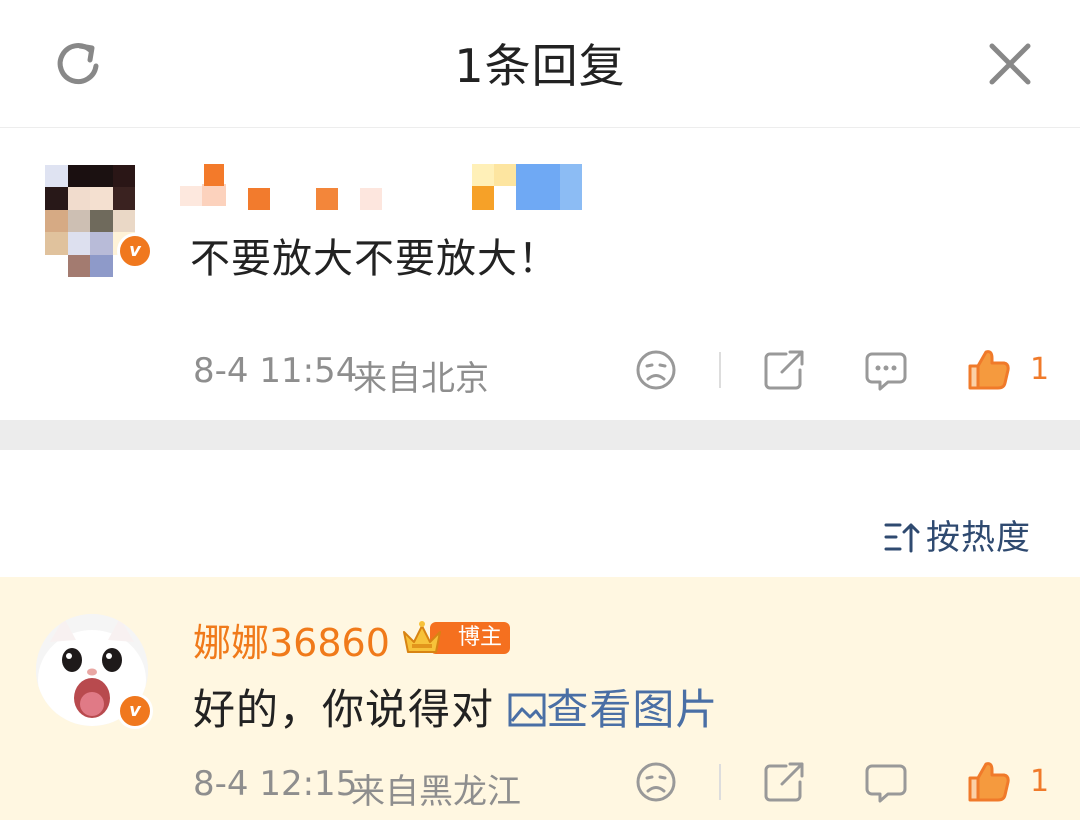 The height and width of the screenshot is (820, 1080). I want to click on blogger-badge-label: 博主, so click(480, 637).